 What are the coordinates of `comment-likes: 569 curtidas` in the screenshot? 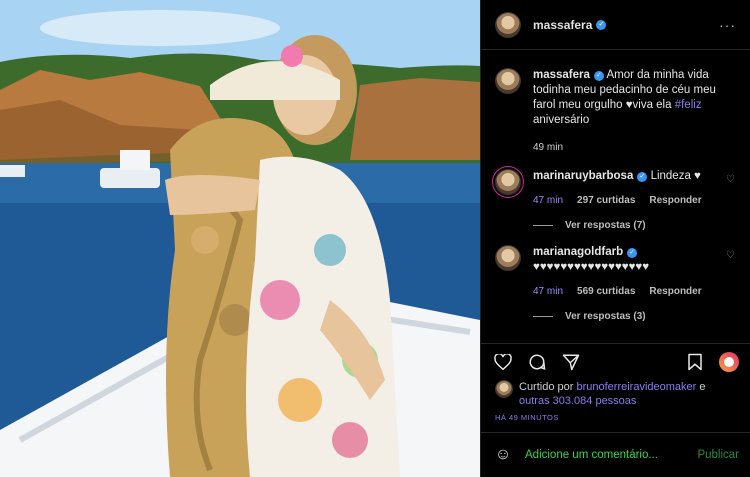 It's located at (606, 291).